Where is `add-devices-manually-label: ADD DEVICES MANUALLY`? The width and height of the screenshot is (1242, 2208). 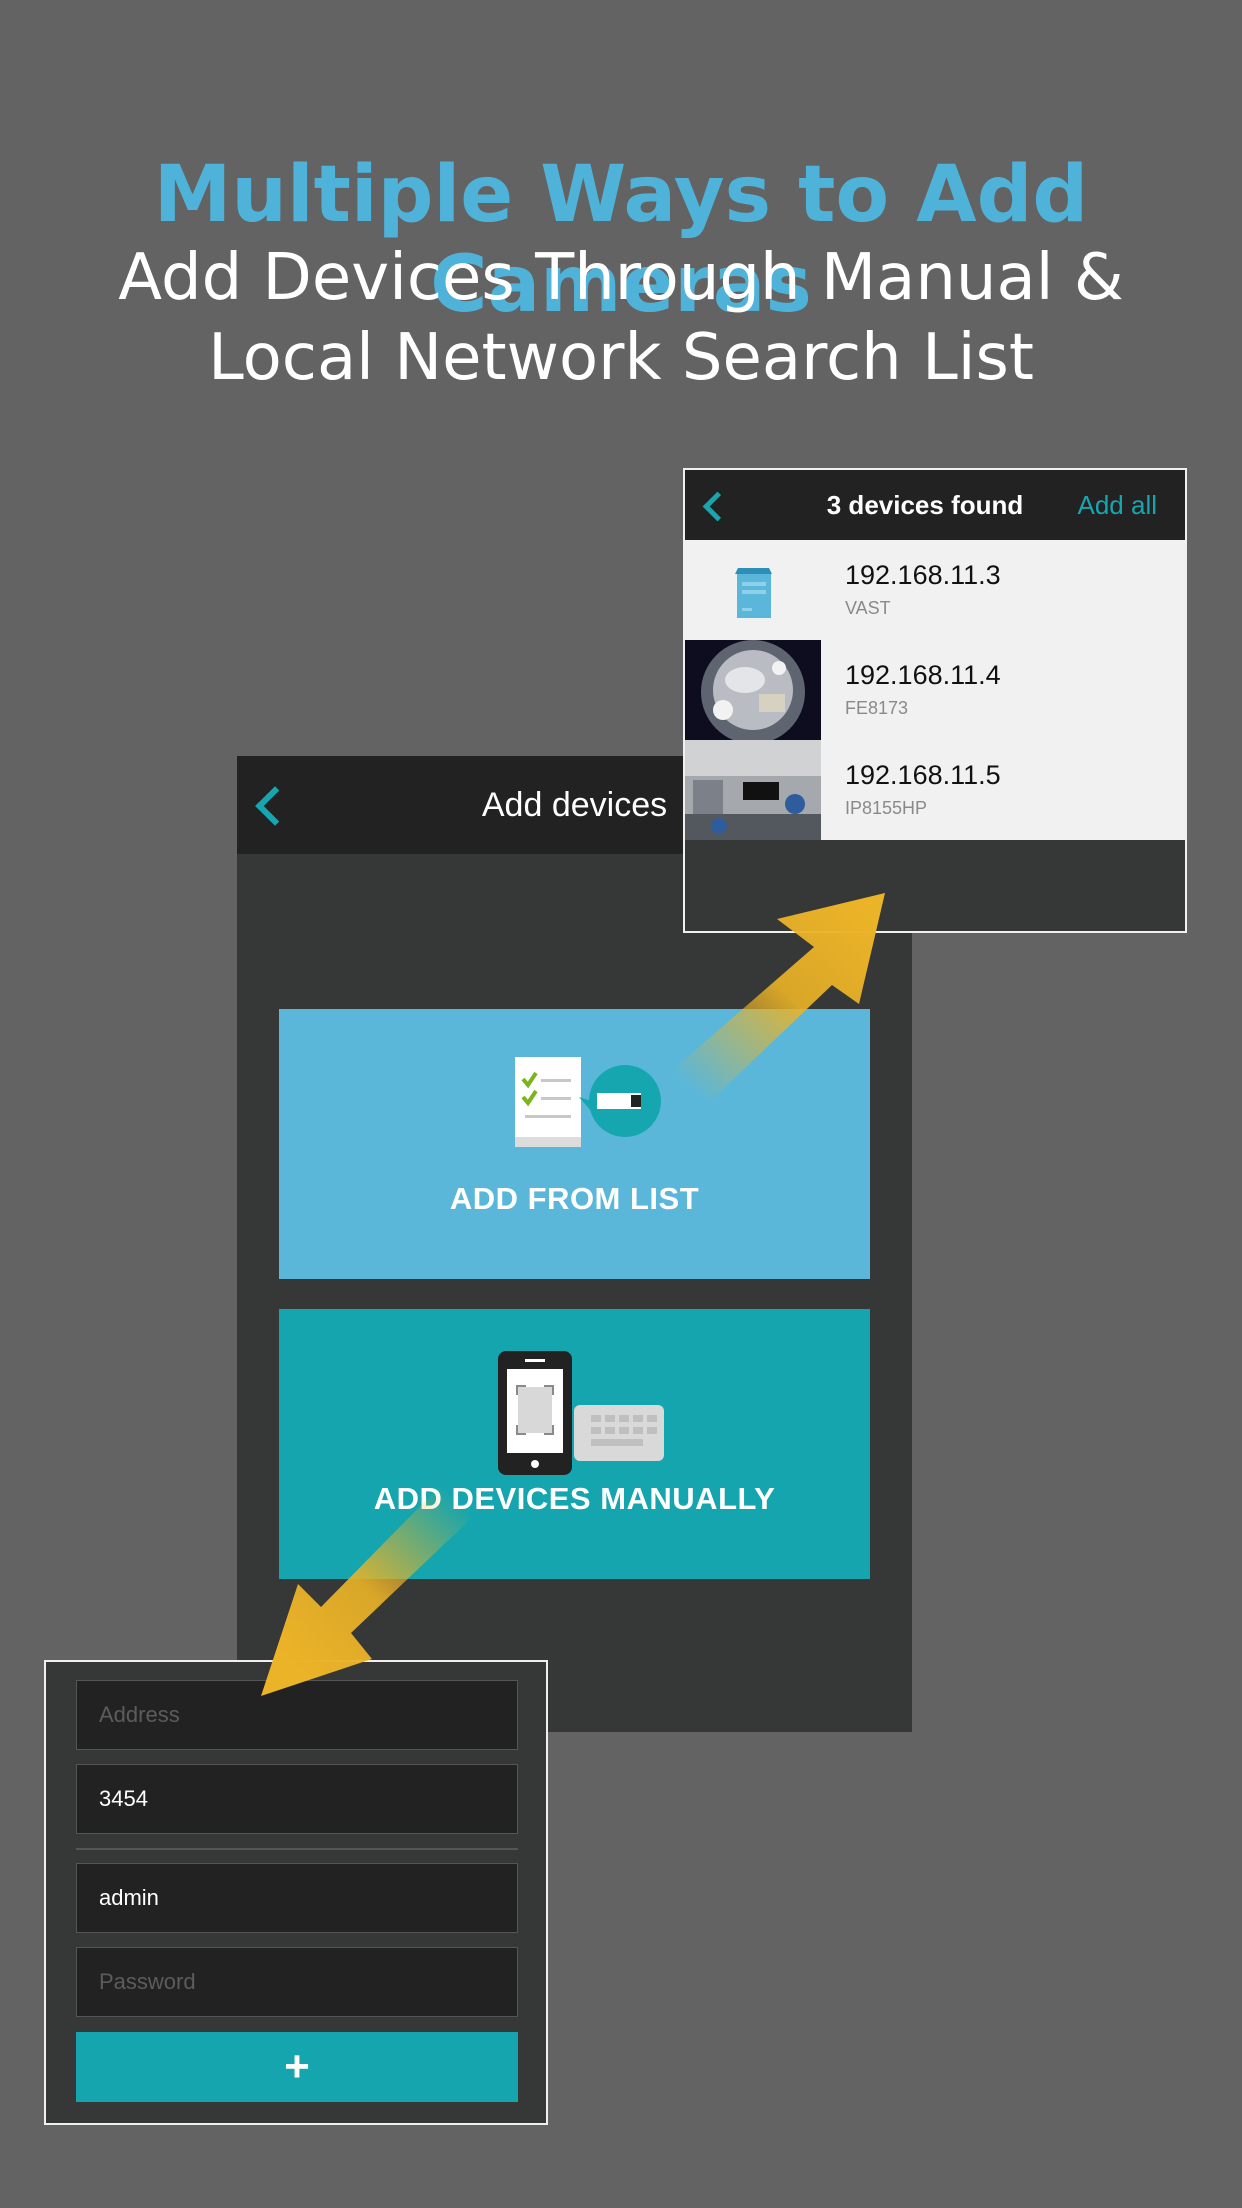 add-devices-manually-label: ADD DEVICES MANUALLY is located at coordinates (574, 1498).